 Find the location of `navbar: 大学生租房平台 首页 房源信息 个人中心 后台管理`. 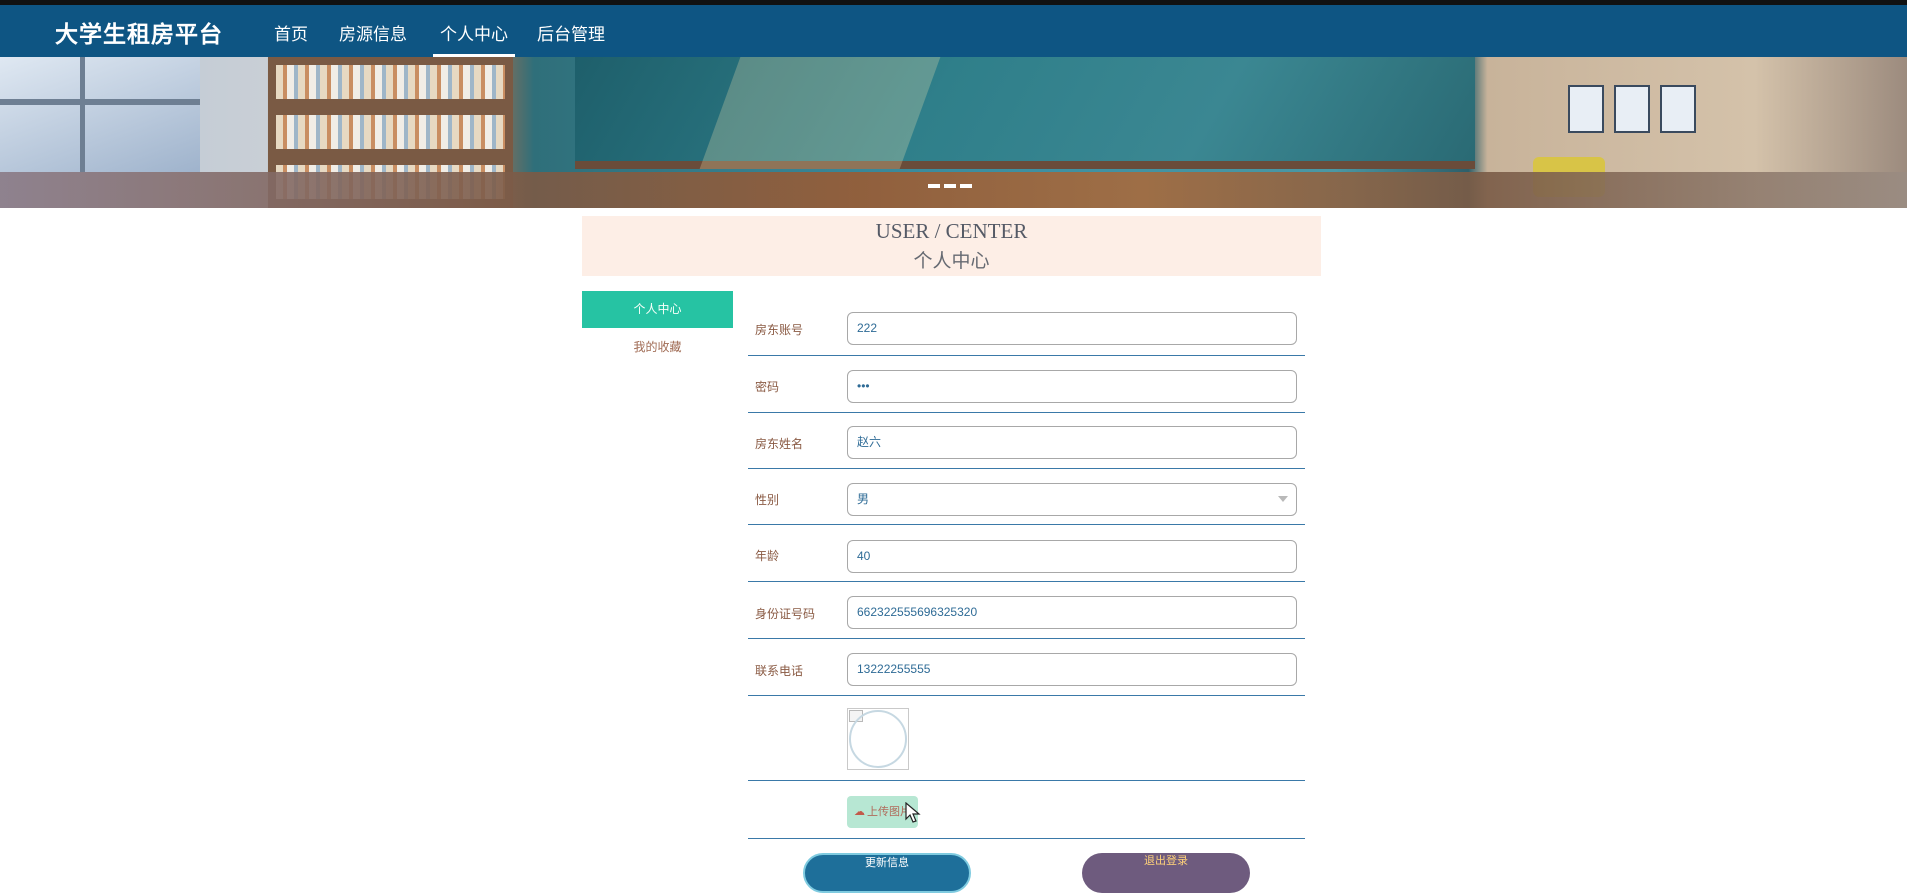

navbar: 大学生租房平台 首页 房源信息 个人中心 后台管理 is located at coordinates (953, 31).